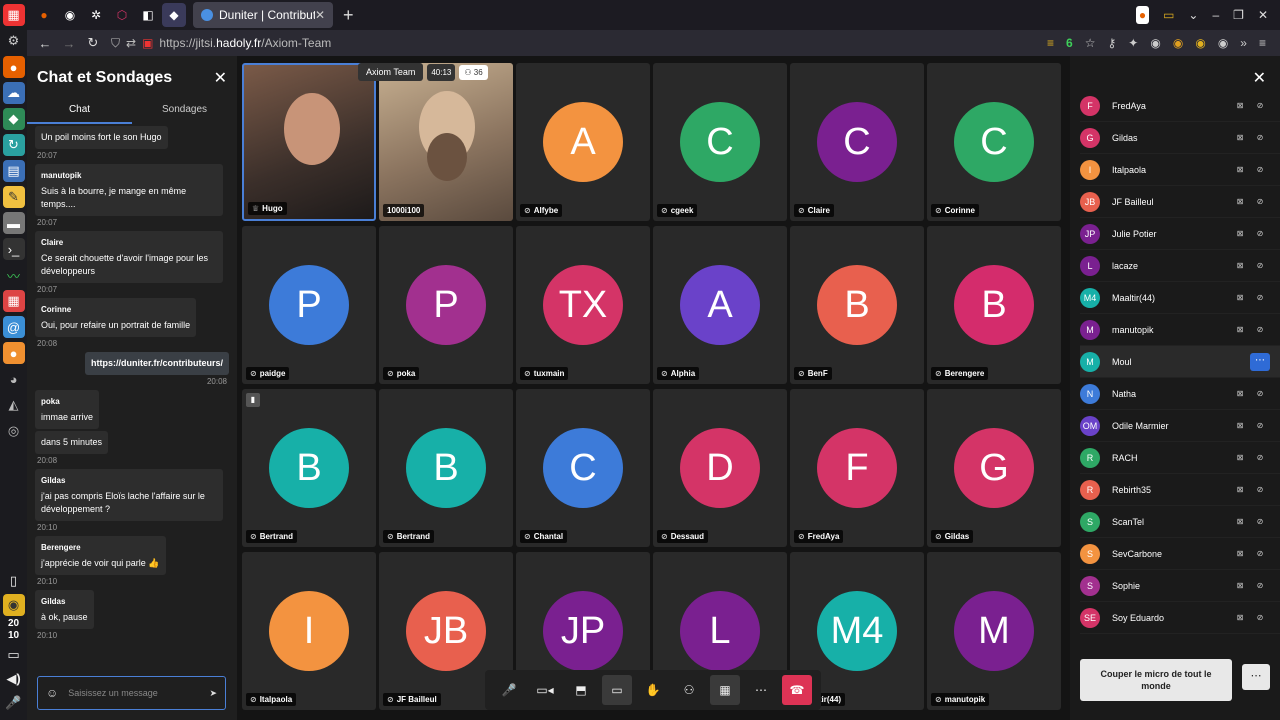 The height and width of the screenshot is (720, 1280). What do you see at coordinates (1180, 106) in the screenshot?
I see `participant-item: F FredAya ⊠ ⊘` at bounding box center [1180, 106].